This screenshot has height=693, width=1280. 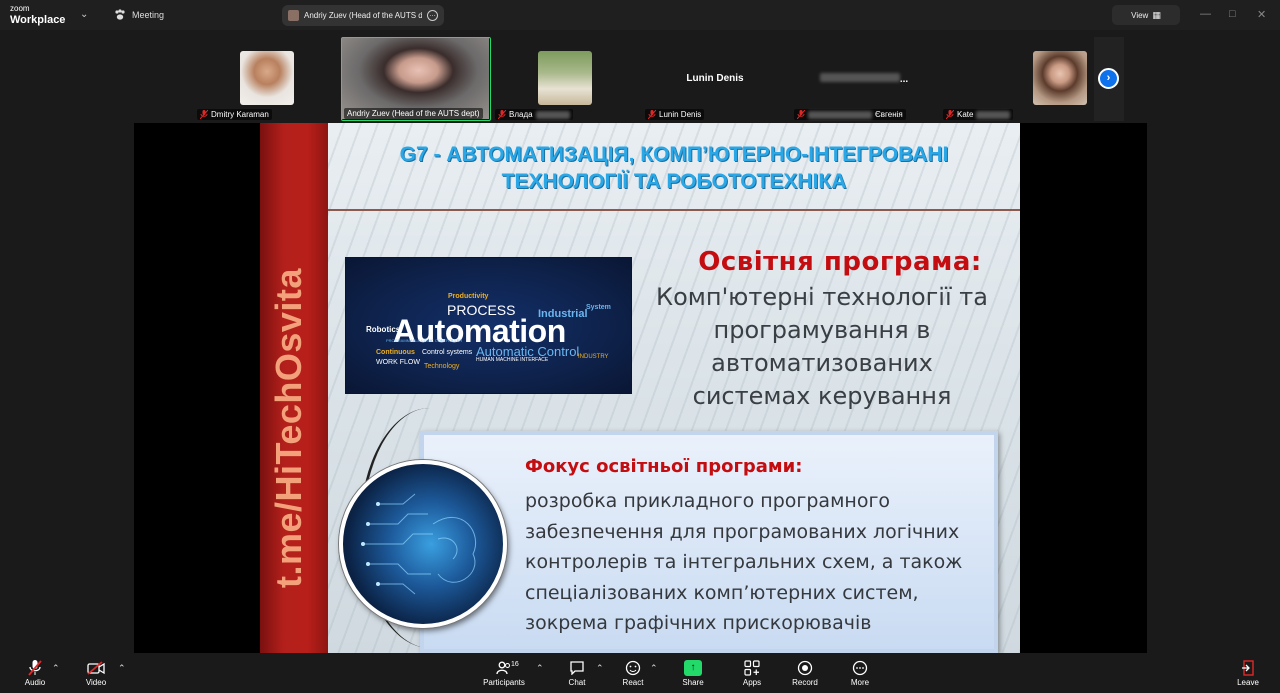 I want to click on participant-name: Євгенія, so click(x=850, y=114).